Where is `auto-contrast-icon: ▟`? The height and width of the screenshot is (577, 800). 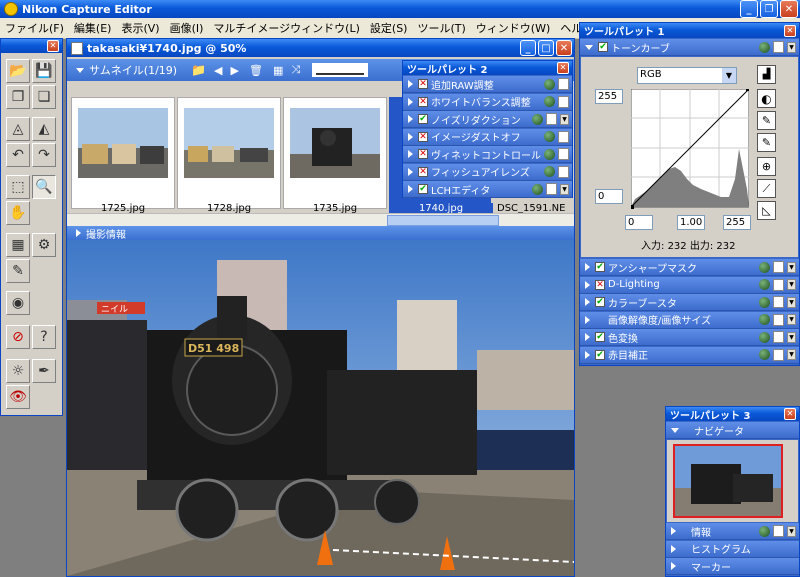
auto-contrast-icon: ▟ is located at coordinates (766, 74).